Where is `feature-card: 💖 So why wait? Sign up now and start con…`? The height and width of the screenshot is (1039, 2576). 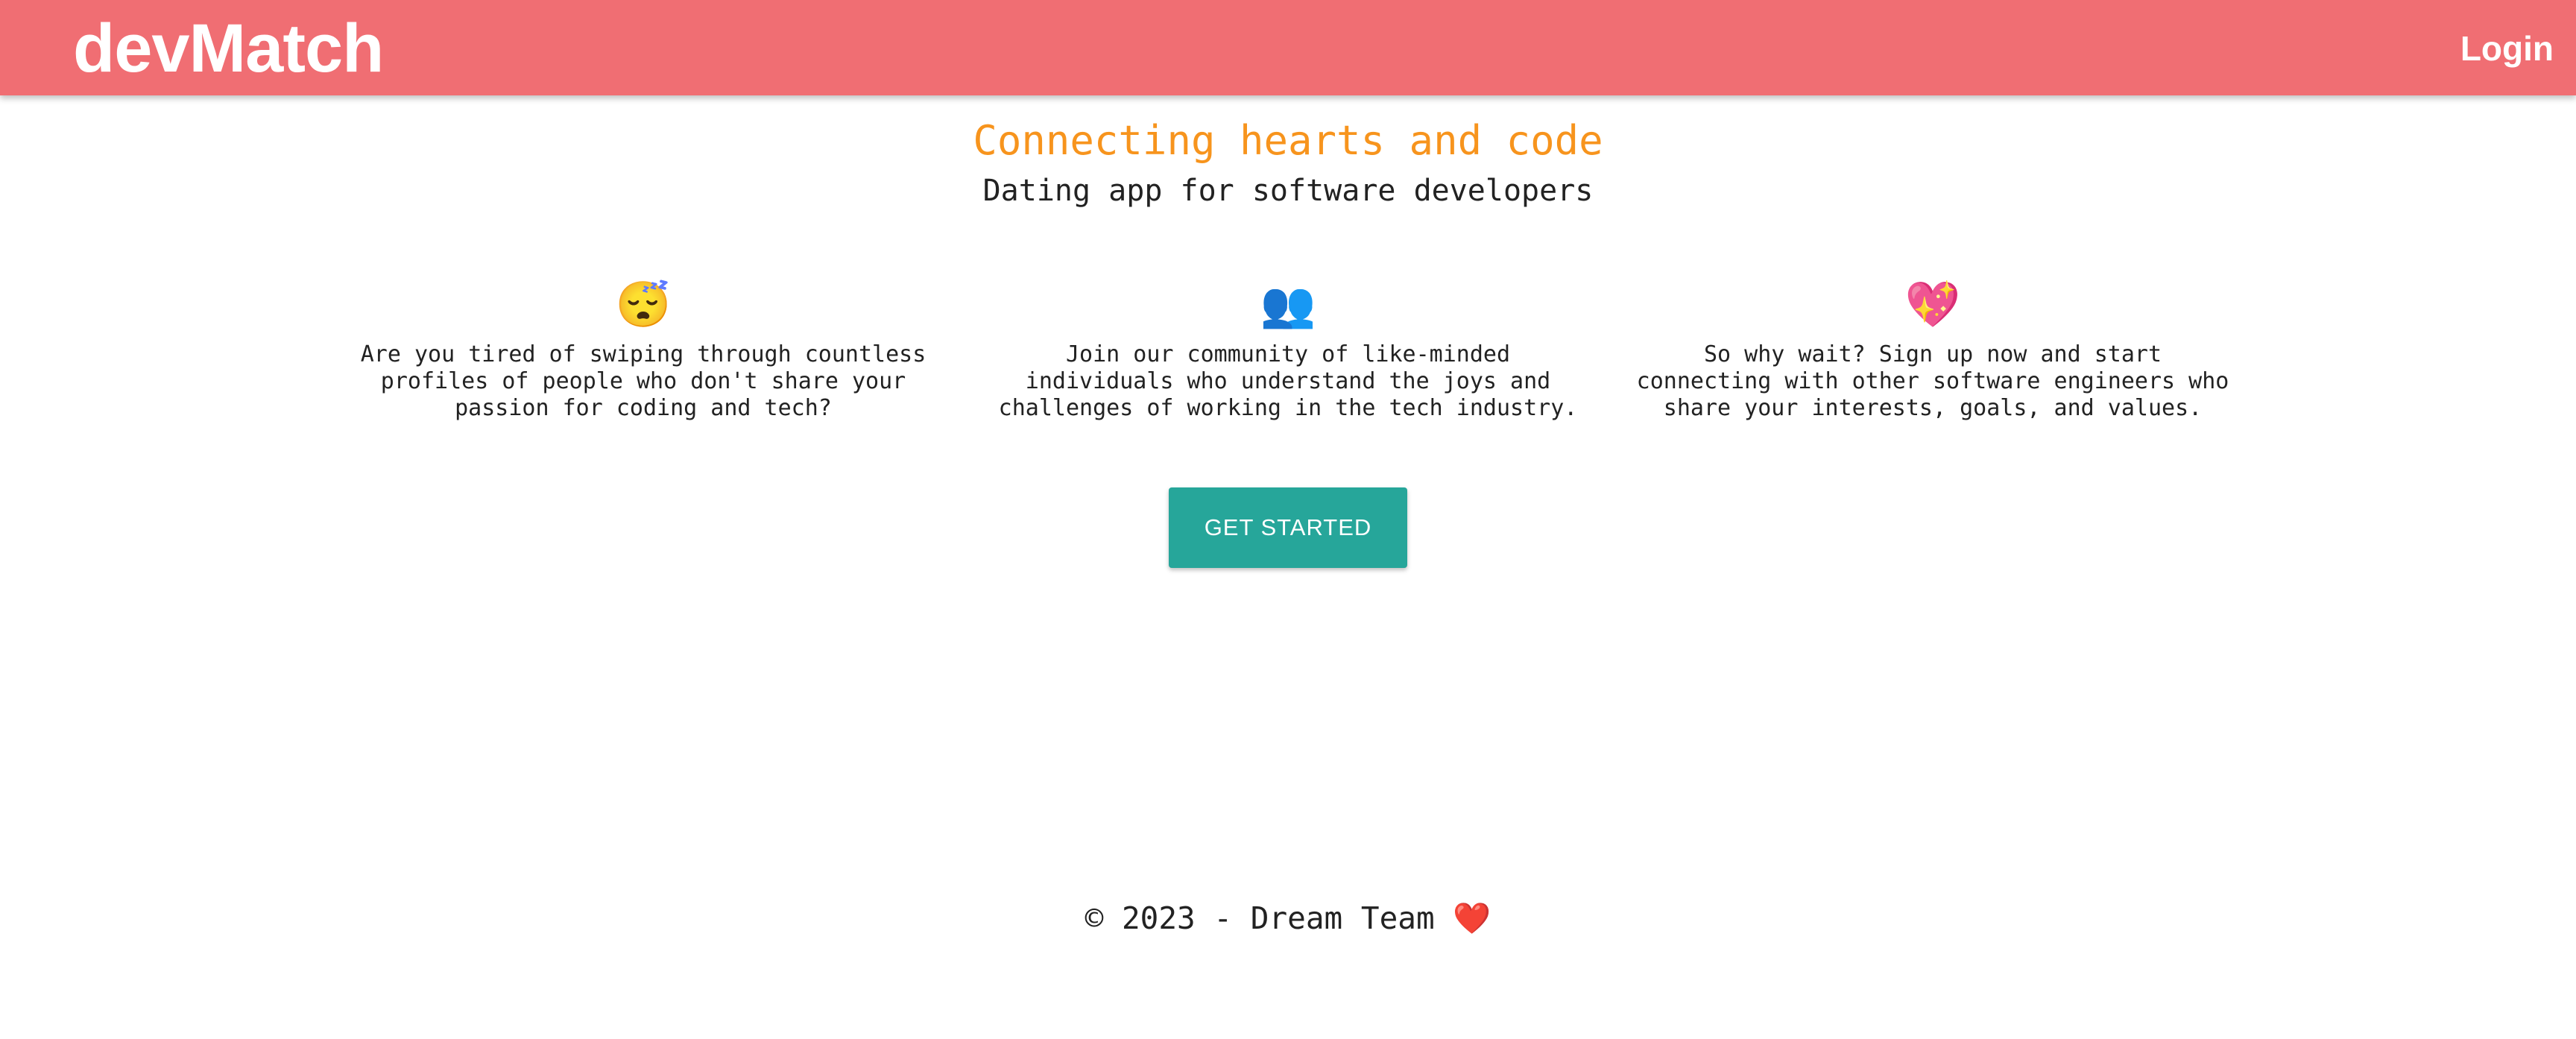 feature-card: 💖 So why wait? Sign up now and start con… is located at coordinates (1933, 350).